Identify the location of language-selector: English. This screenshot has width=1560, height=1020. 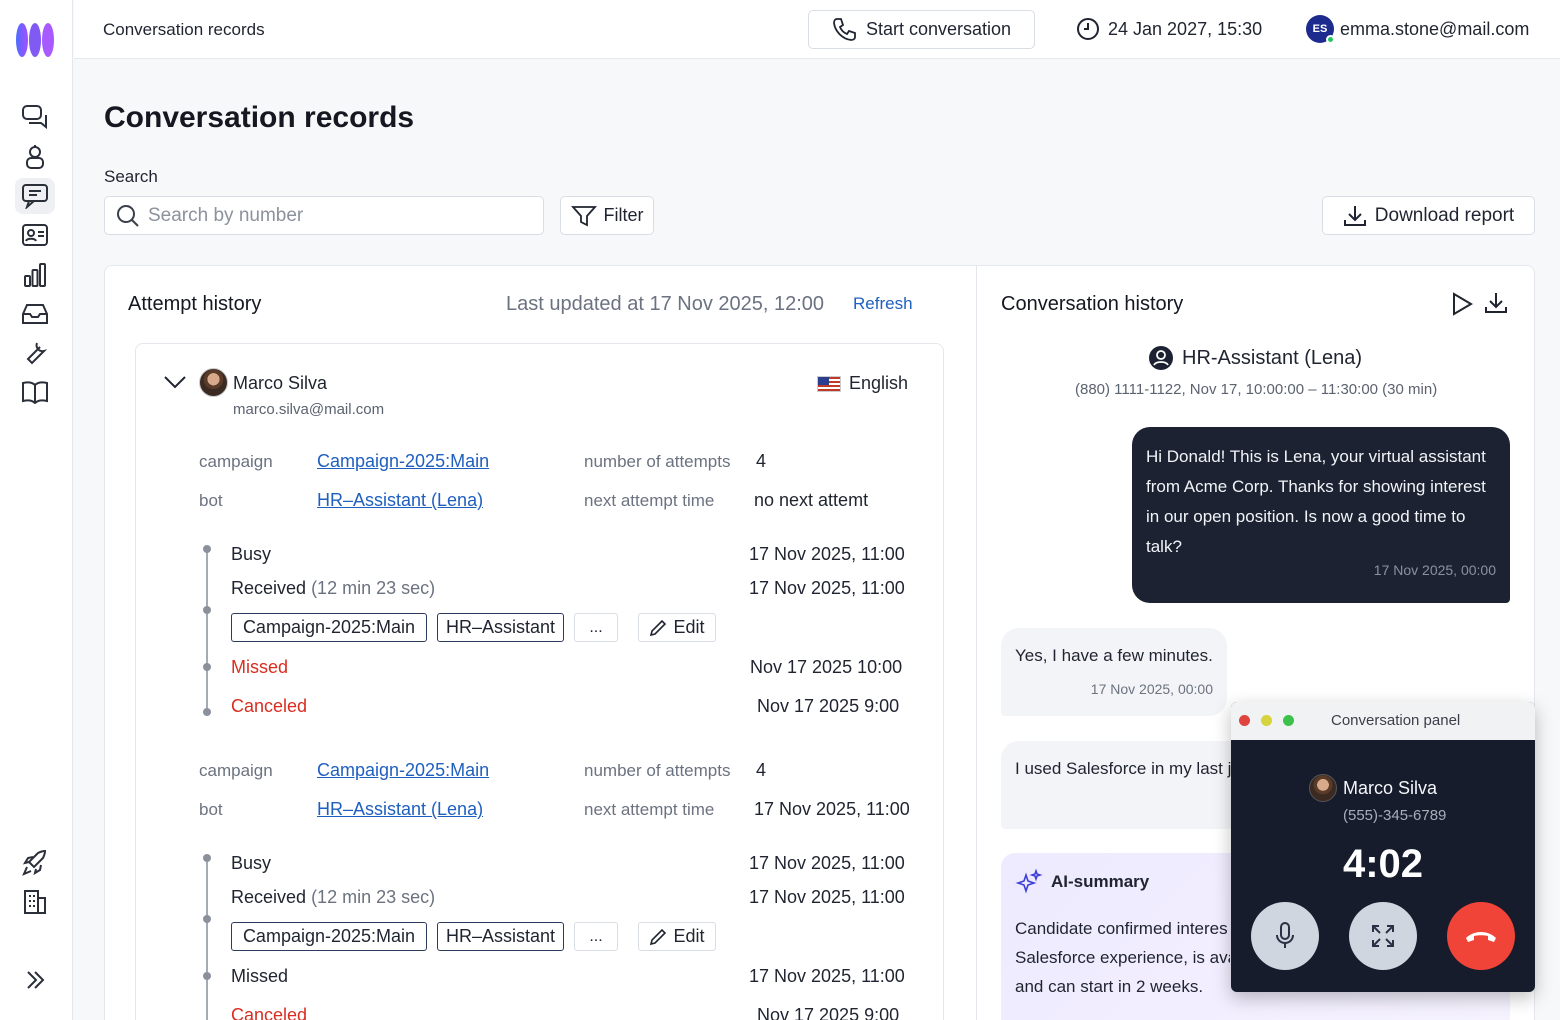
(862, 383).